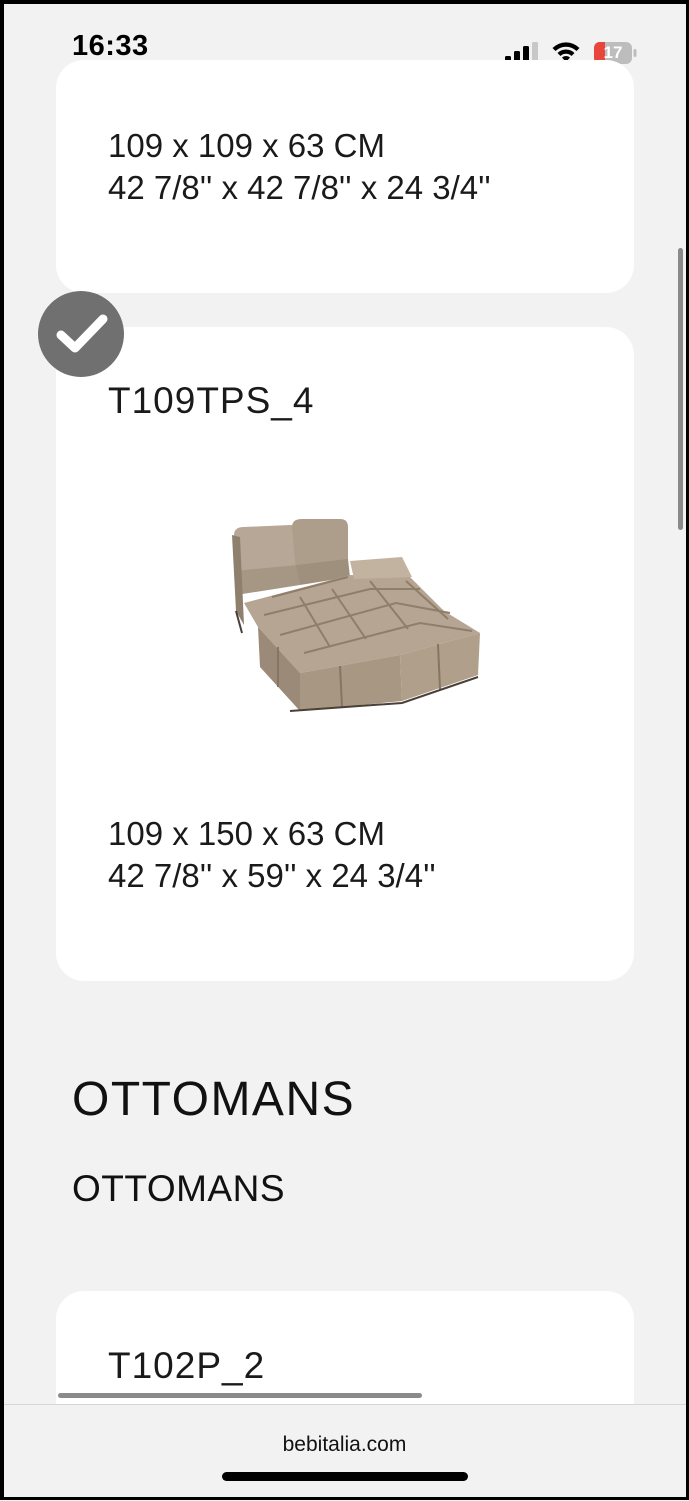 This screenshot has width=689, height=1501. What do you see at coordinates (355, 617) in the screenshot?
I see `sofa-module-image` at bounding box center [355, 617].